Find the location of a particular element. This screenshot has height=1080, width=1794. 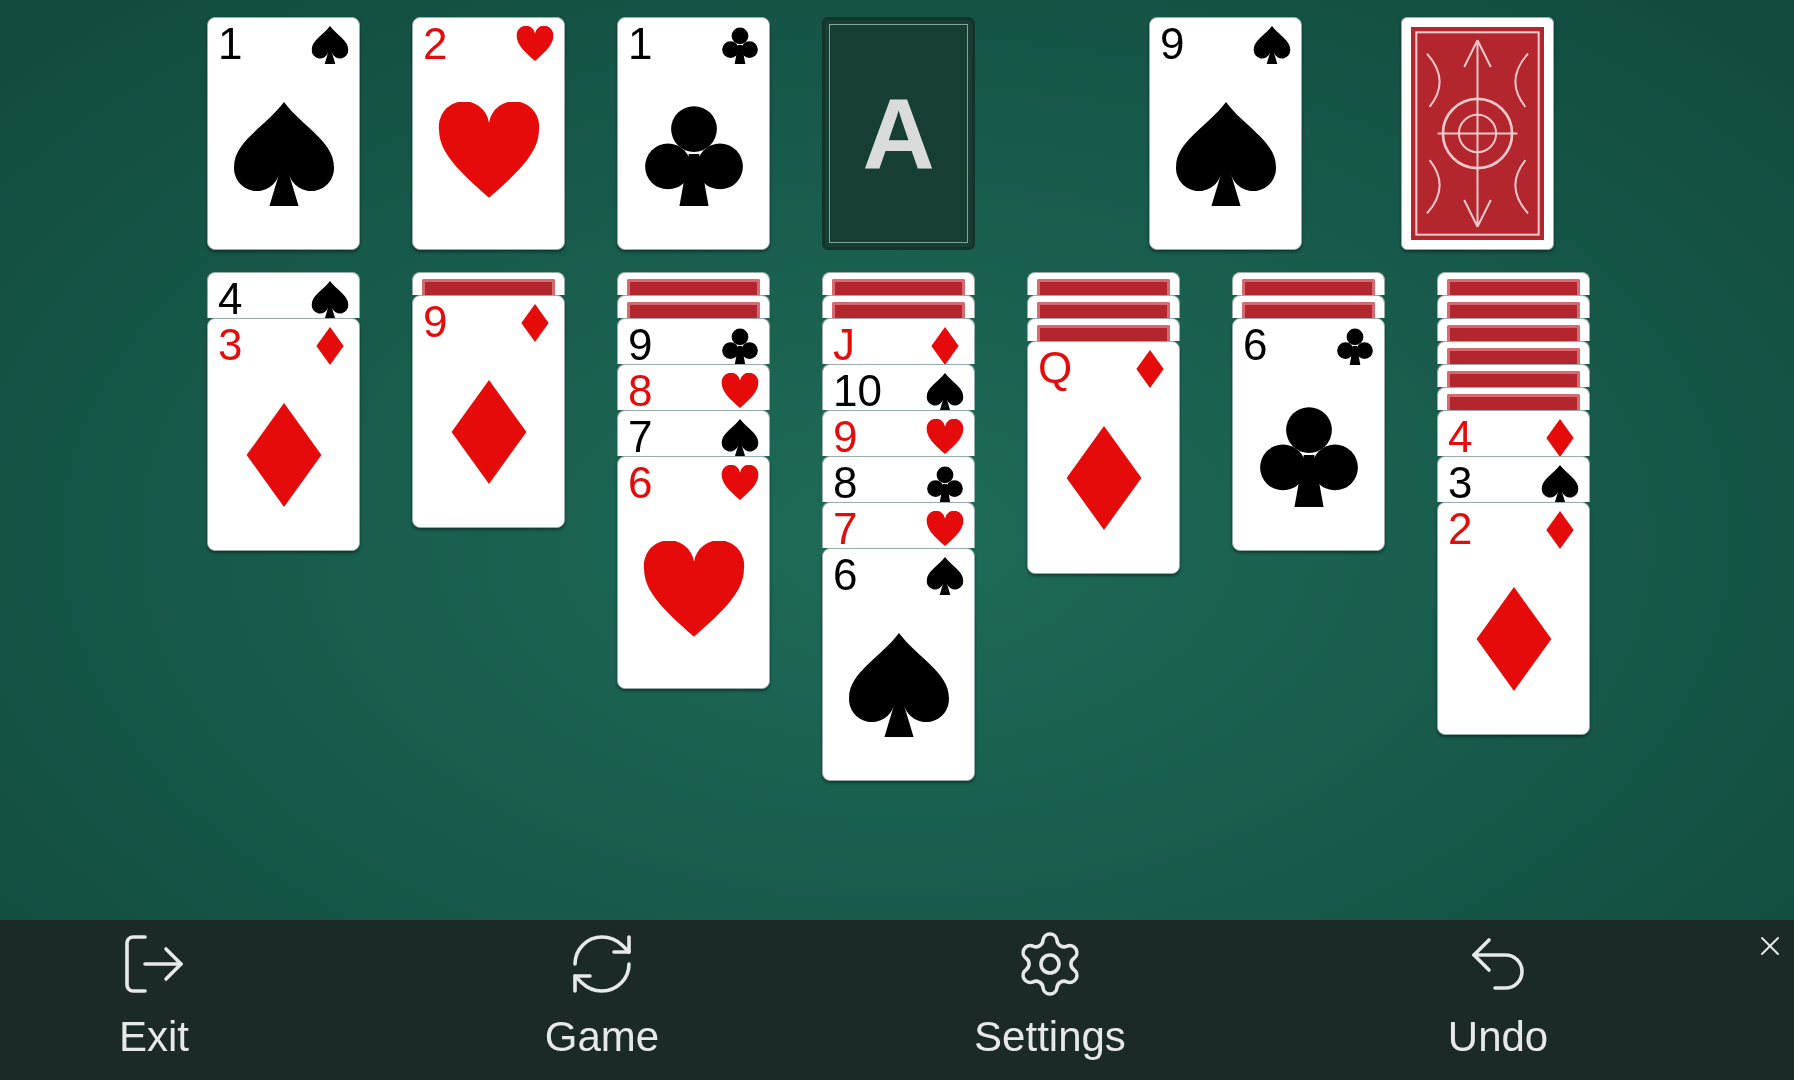

card-rank: J is located at coordinates (844, 342).